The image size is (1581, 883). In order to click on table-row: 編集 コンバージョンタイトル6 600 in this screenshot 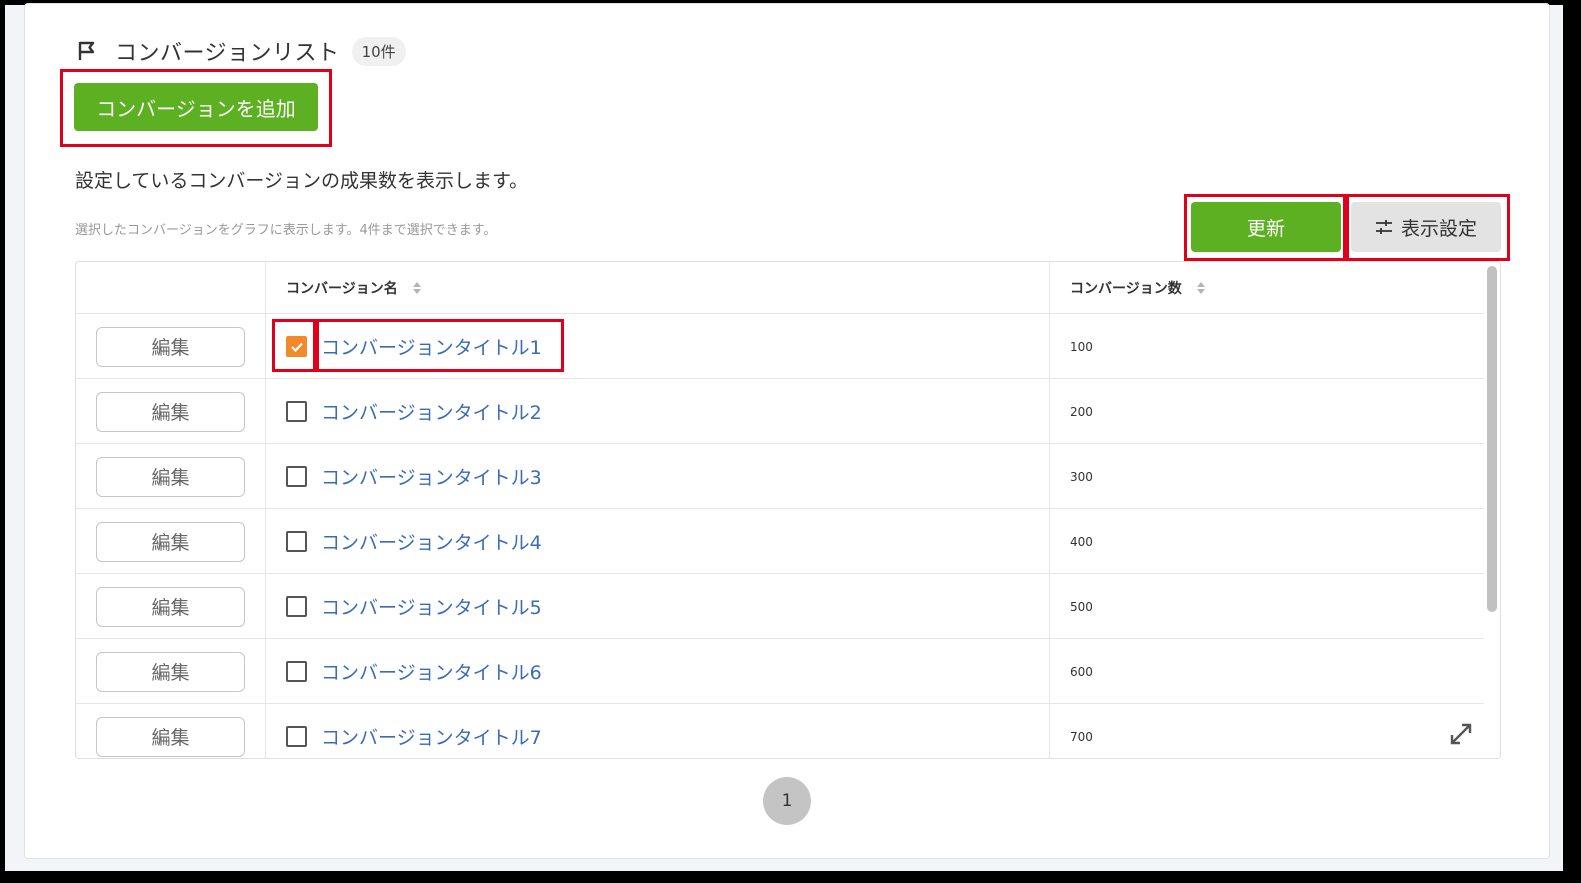, I will do `click(780, 671)`.